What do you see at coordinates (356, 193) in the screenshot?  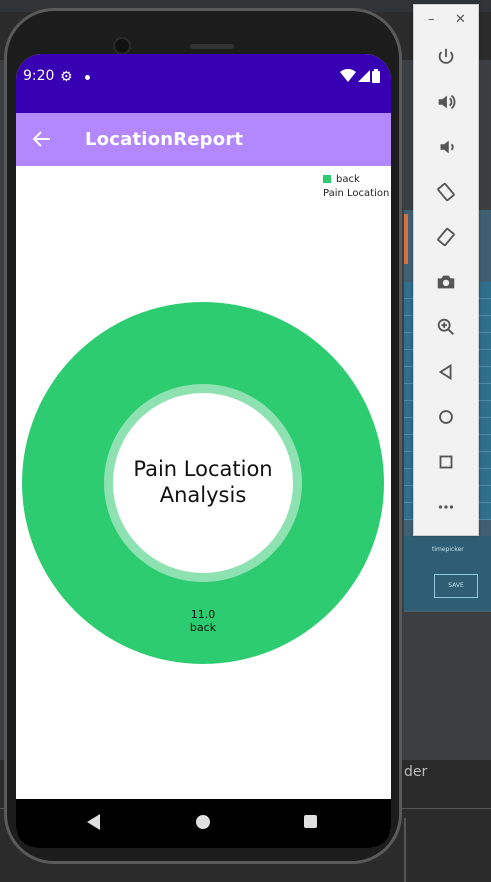 I see `legend-title: Pain Location` at bounding box center [356, 193].